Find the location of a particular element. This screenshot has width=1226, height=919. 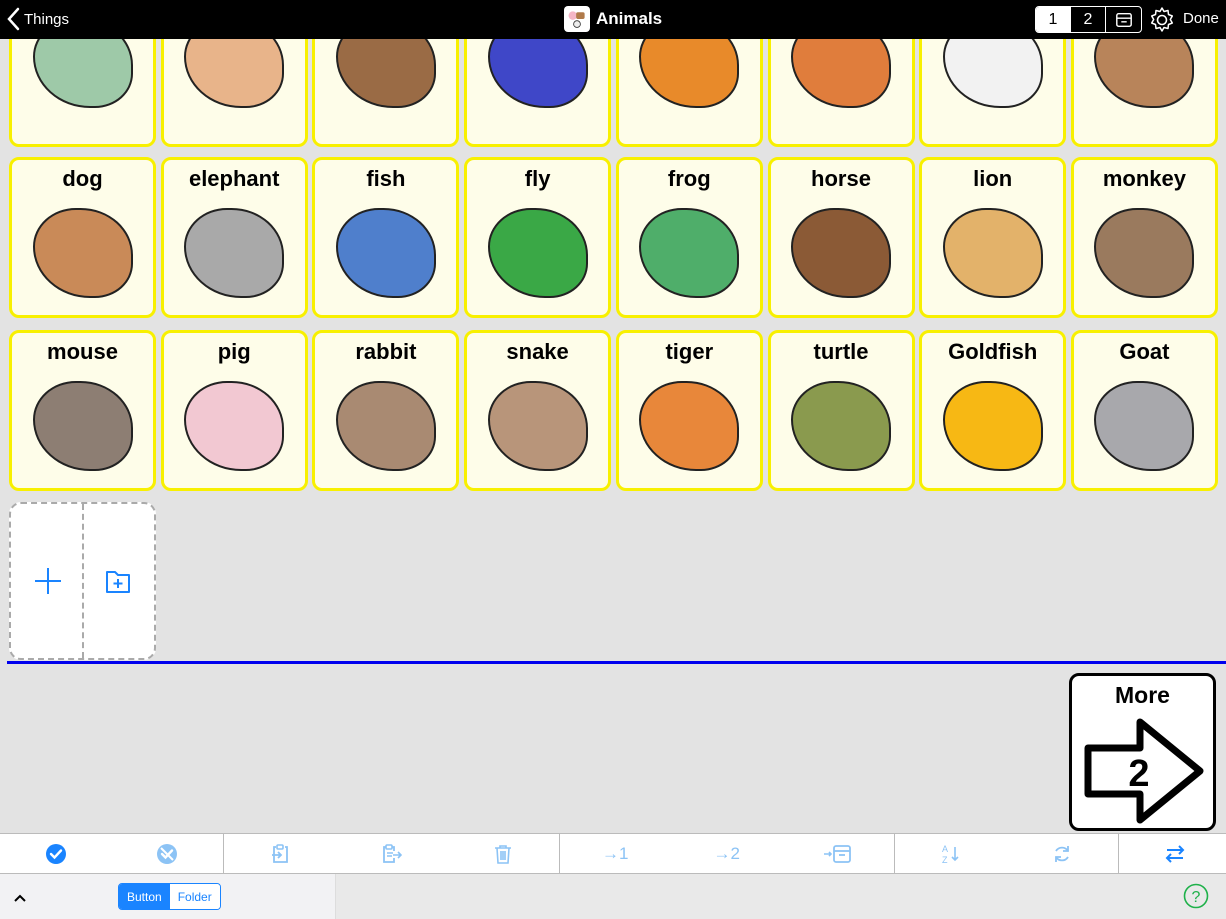

check-circle-icon is located at coordinates (55, 853).